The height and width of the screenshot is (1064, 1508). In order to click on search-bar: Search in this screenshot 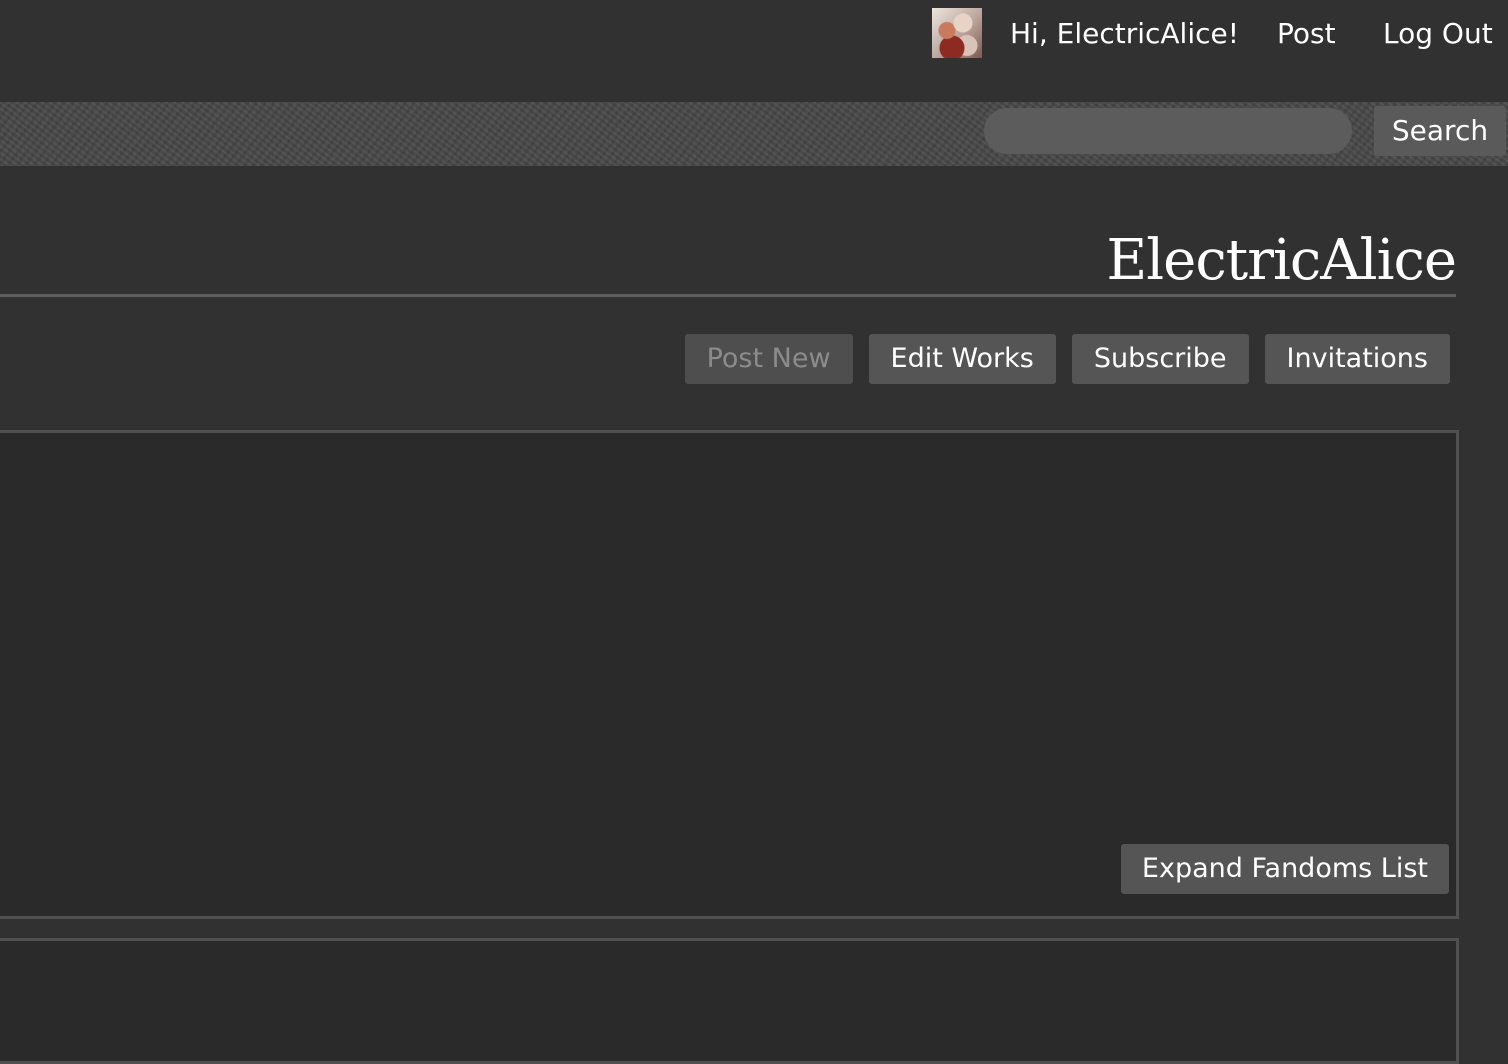, I will do `click(754, 134)`.